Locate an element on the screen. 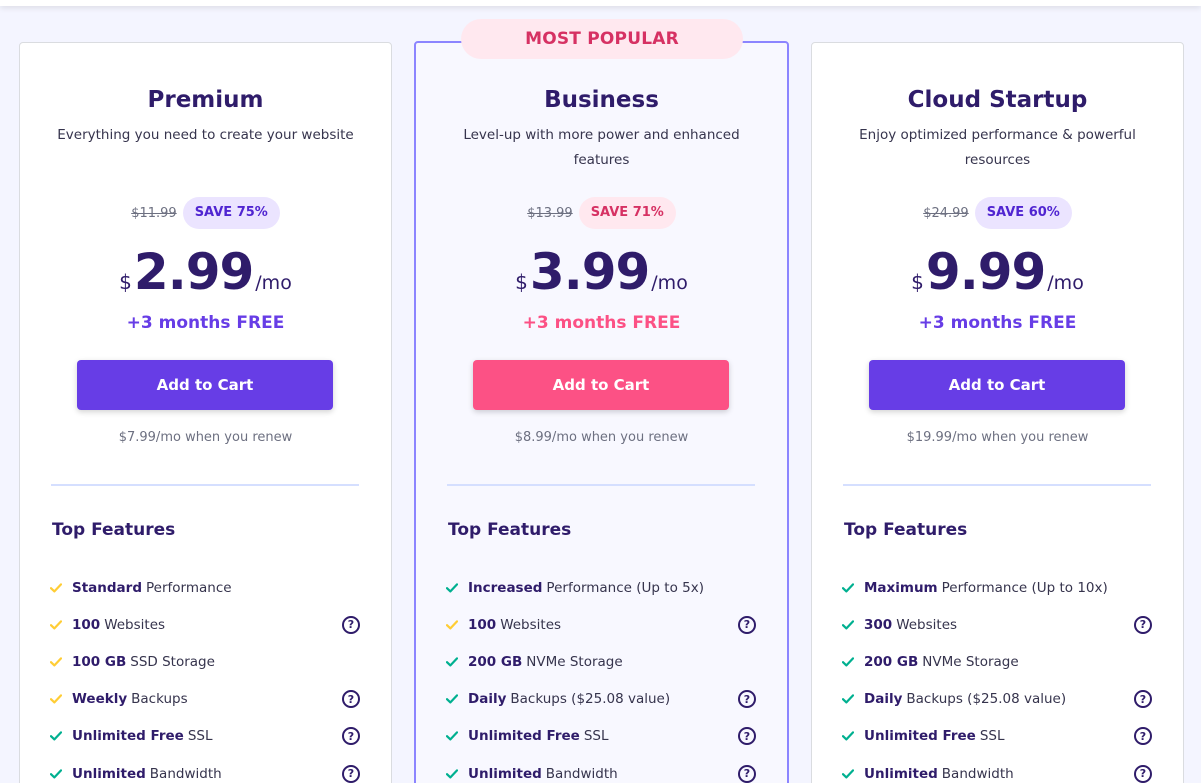 Image resolution: width=1201 pixels, height=783 pixels. feature-item: Increased Performance (Up to 5x) is located at coordinates (601, 587).